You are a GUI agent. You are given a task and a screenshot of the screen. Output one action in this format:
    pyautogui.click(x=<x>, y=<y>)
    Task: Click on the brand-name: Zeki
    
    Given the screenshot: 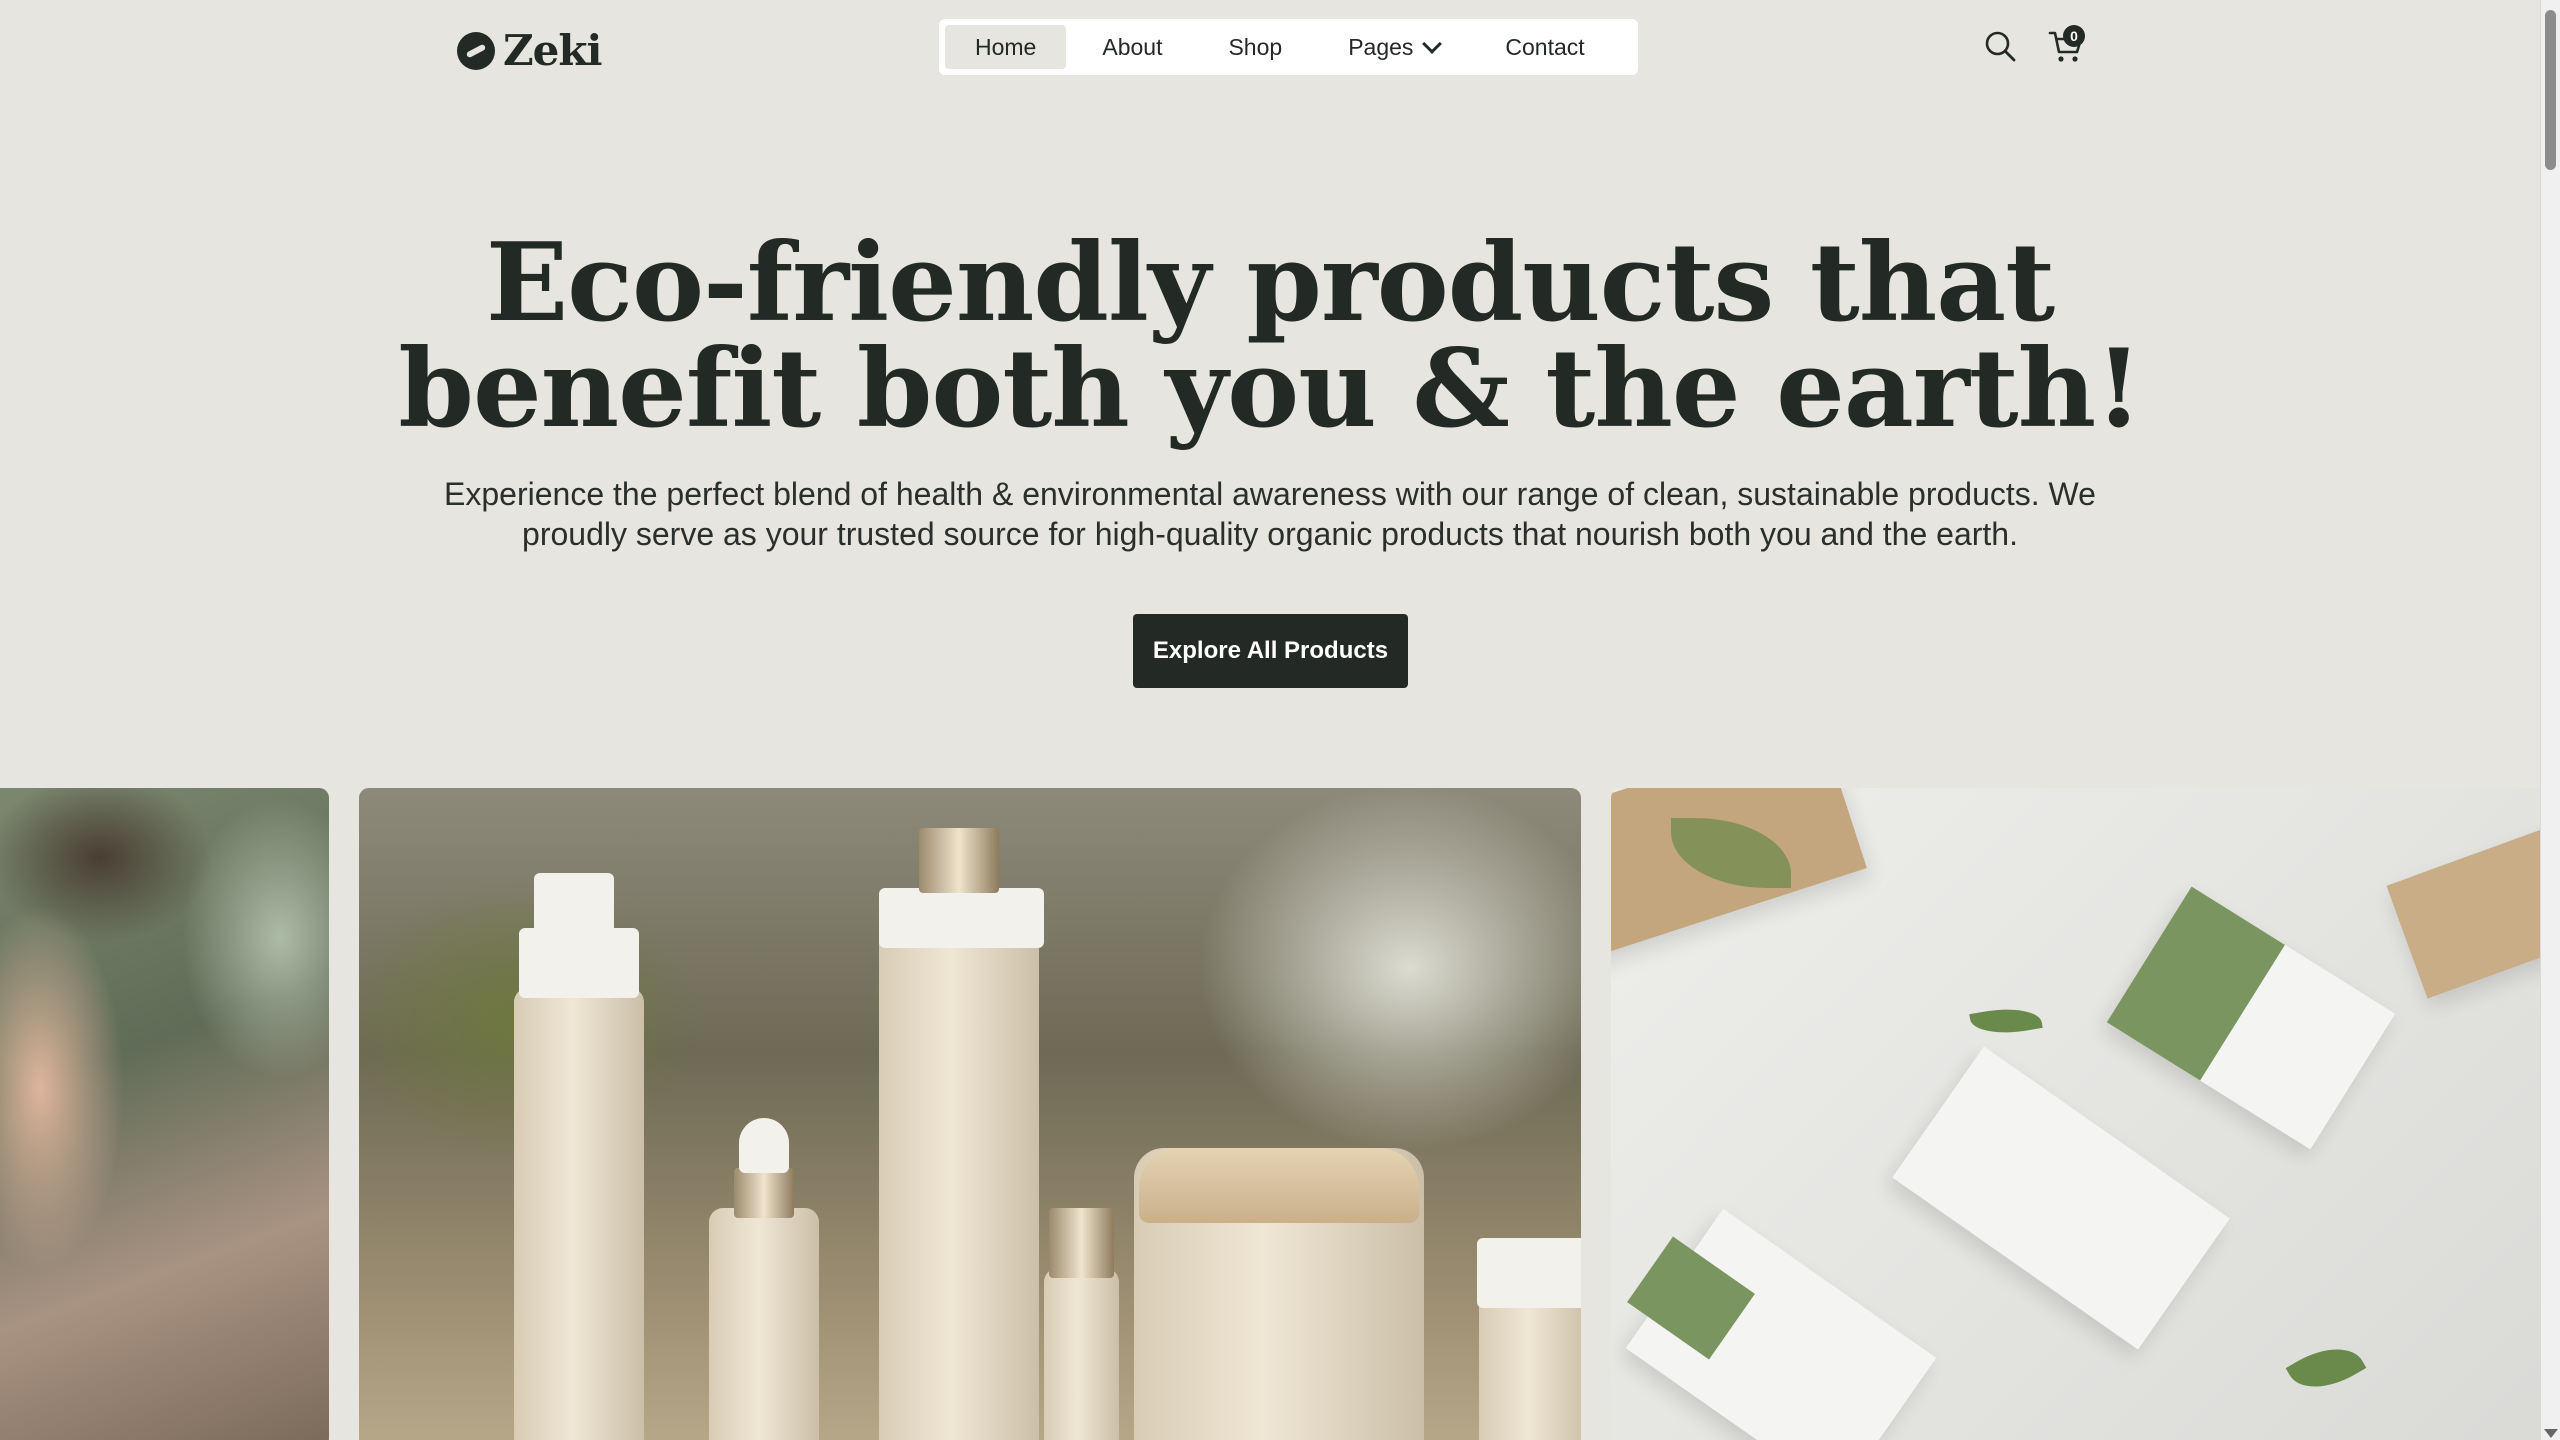 What is the action you would take?
    pyautogui.click(x=552, y=50)
    